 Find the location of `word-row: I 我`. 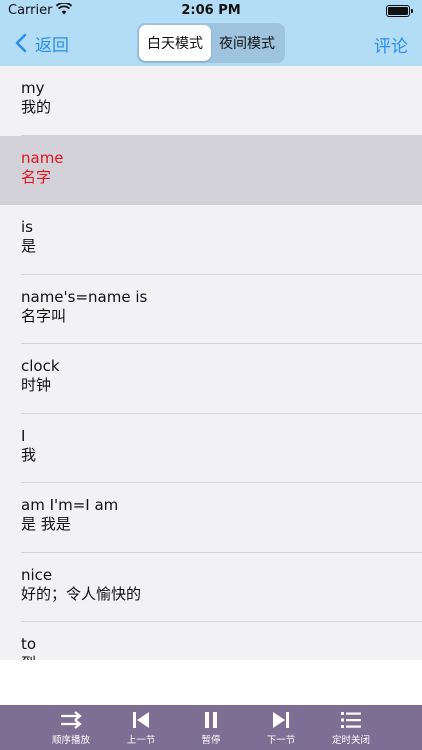

word-row: I 我 is located at coordinates (211, 449).